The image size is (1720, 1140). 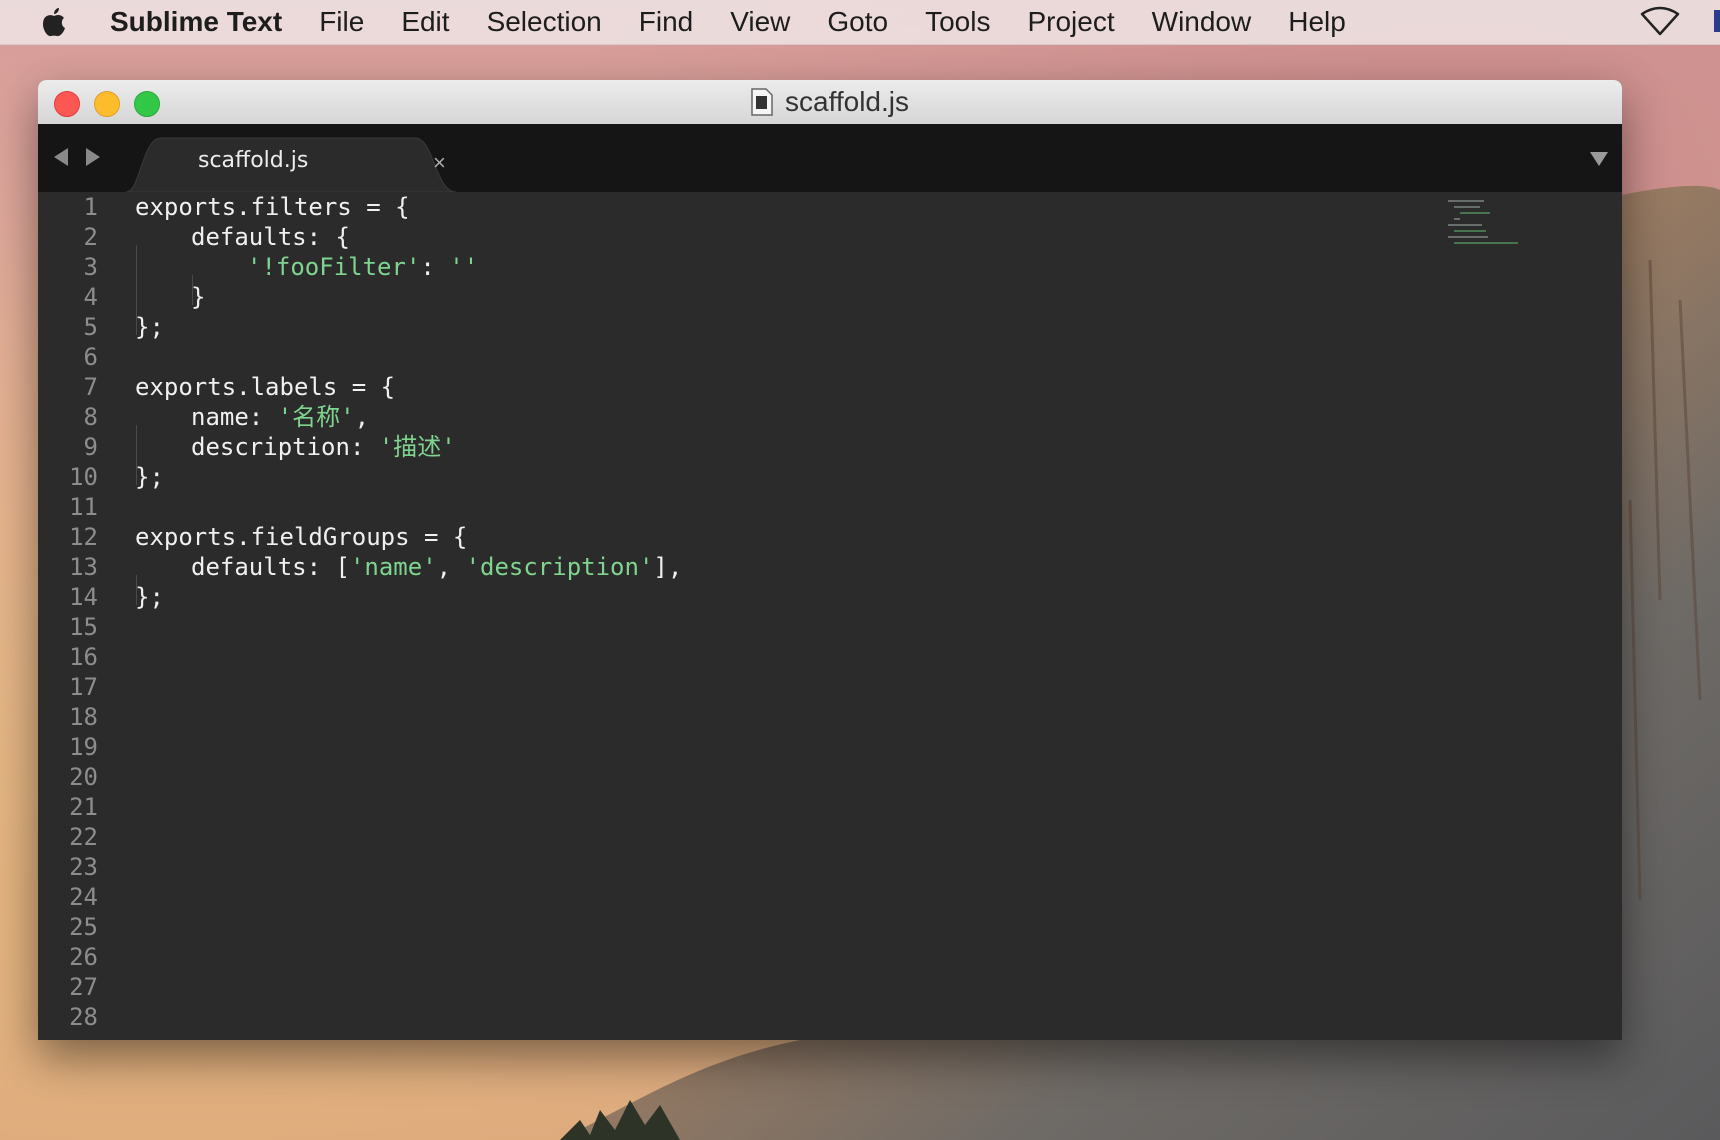 I want to click on tab-scaffold-js: scaffold.js ×, so click(x=291, y=164).